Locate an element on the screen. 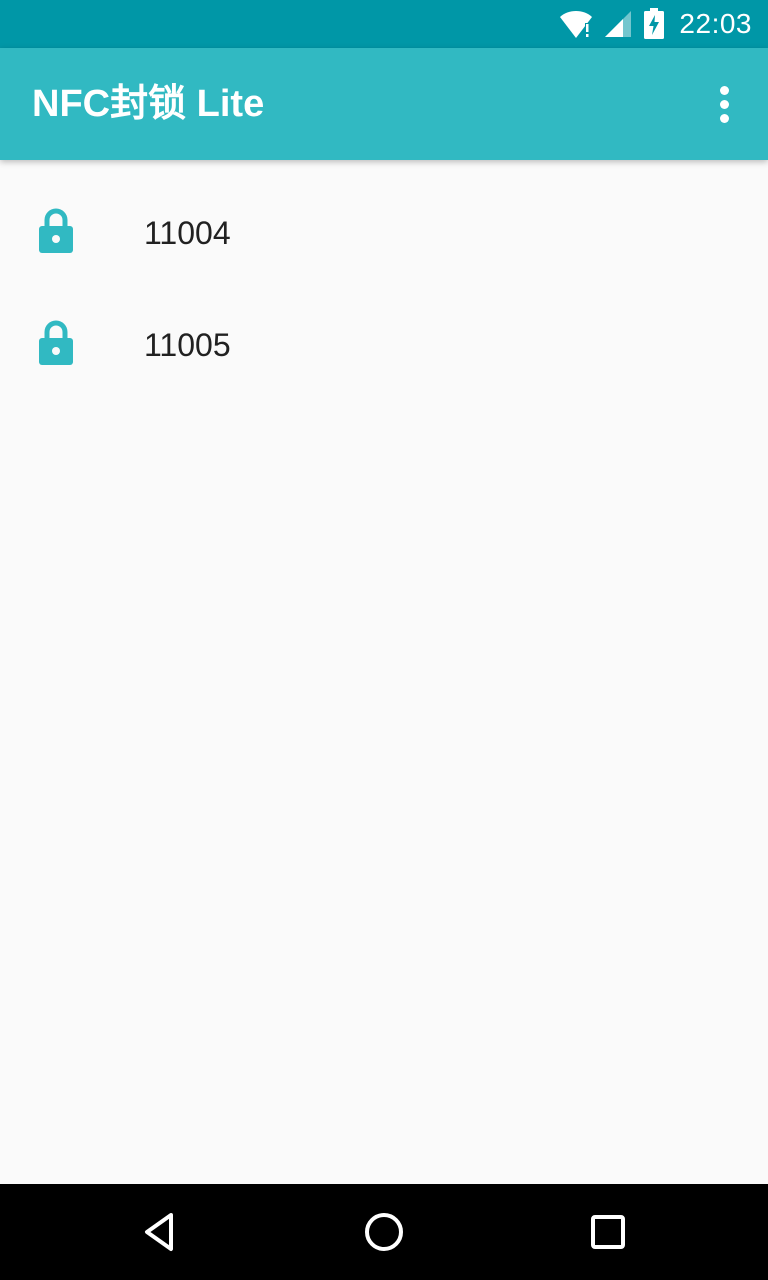 The image size is (768, 1280). list-item: 11004 is located at coordinates (384, 216).